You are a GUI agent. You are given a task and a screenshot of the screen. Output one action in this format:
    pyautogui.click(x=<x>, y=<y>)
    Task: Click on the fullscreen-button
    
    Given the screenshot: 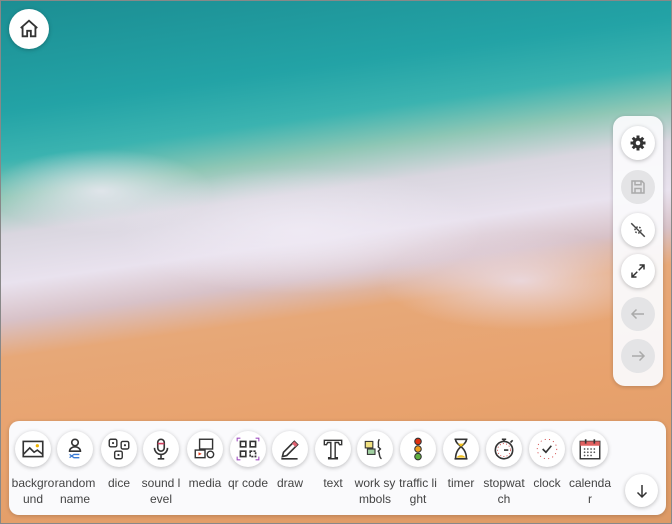 What is the action you would take?
    pyautogui.click(x=638, y=271)
    